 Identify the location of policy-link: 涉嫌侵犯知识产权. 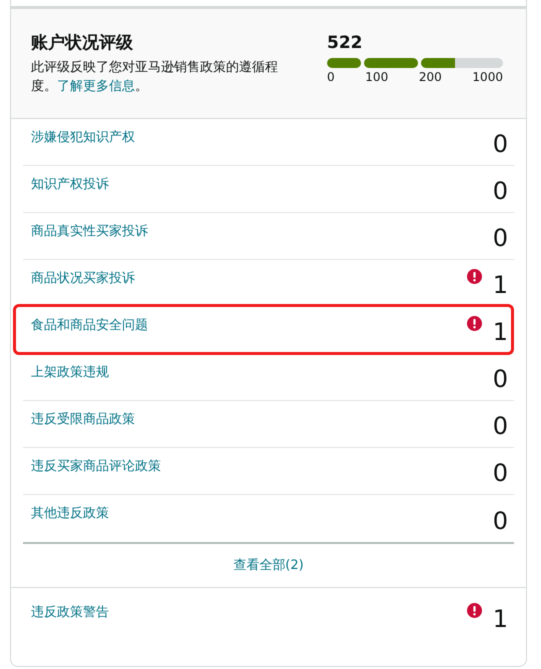
(256, 138).